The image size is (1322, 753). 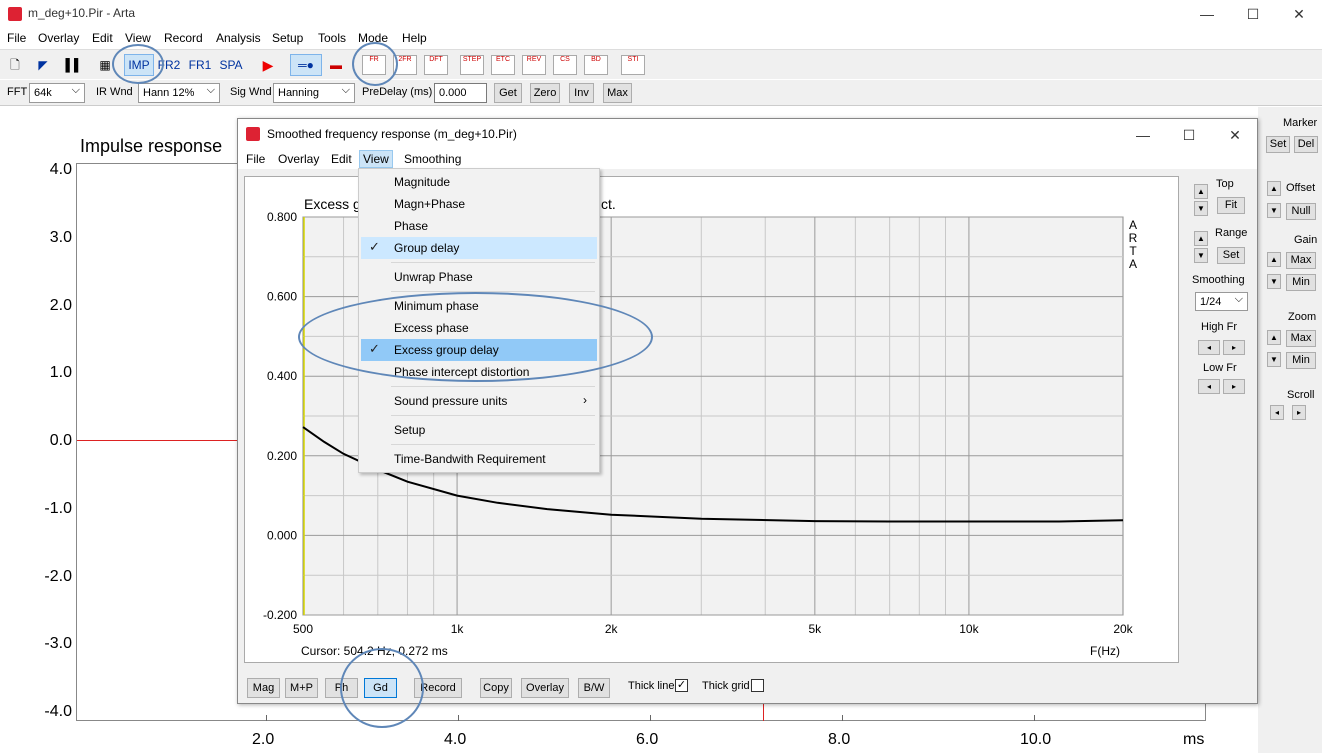 What do you see at coordinates (1301, 211) in the screenshot?
I see `offset-null-button: Null` at bounding box center [1301, 211].